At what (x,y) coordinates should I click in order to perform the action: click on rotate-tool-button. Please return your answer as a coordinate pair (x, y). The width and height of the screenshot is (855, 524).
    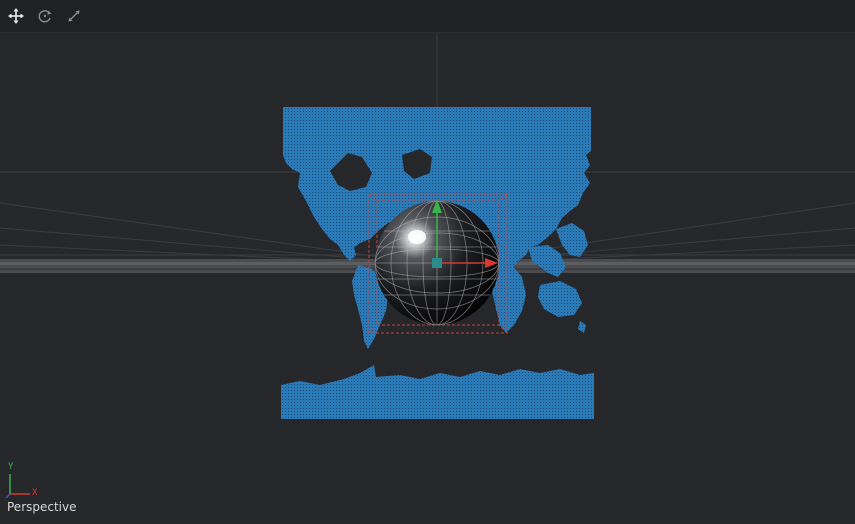
    Looking at the image, I should click on (45, 16).